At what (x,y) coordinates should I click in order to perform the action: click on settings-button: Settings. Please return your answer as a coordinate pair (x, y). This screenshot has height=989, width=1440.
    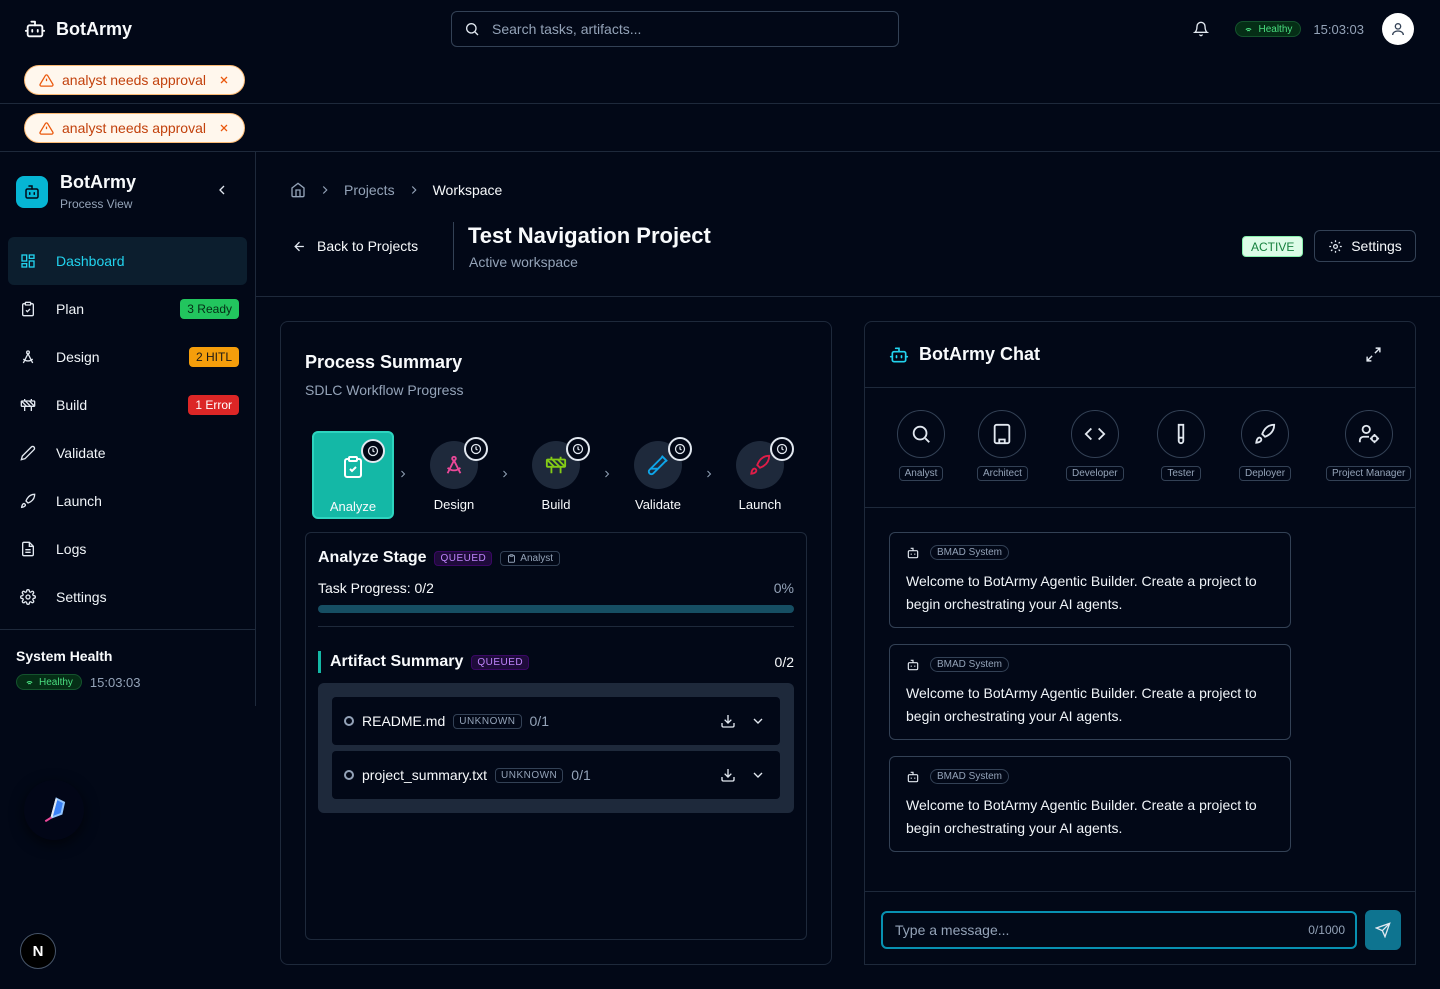
    Looking at the image, I should click on (1365, 246).